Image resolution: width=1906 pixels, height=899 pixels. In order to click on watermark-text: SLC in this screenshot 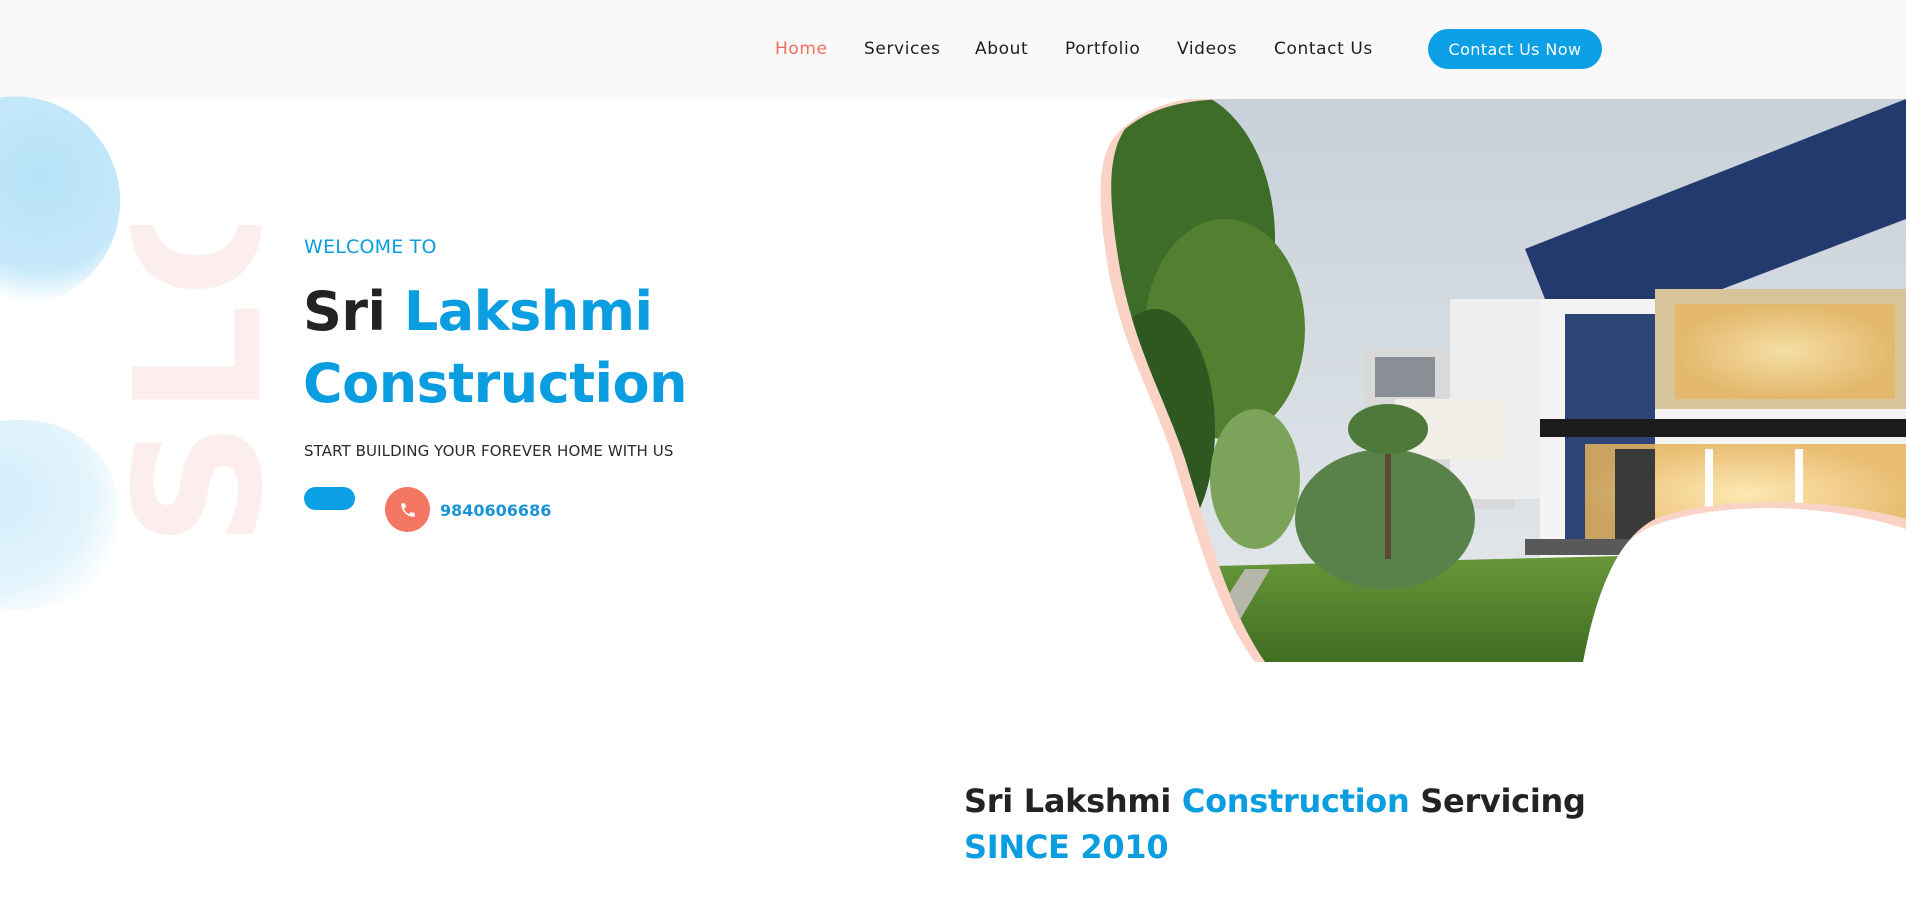, I will do `click(197, 380)`.